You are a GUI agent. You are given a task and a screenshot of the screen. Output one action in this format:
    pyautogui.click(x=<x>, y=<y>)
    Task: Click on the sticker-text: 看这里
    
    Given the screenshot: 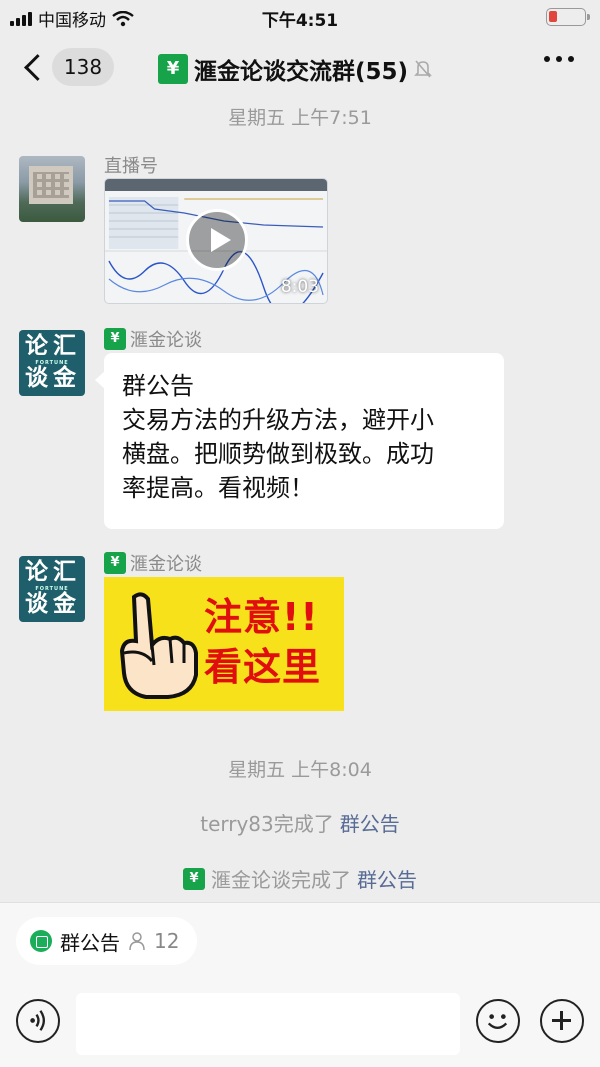 What is the action you would take?
    pyautogui.click(x=263, y=667)
    